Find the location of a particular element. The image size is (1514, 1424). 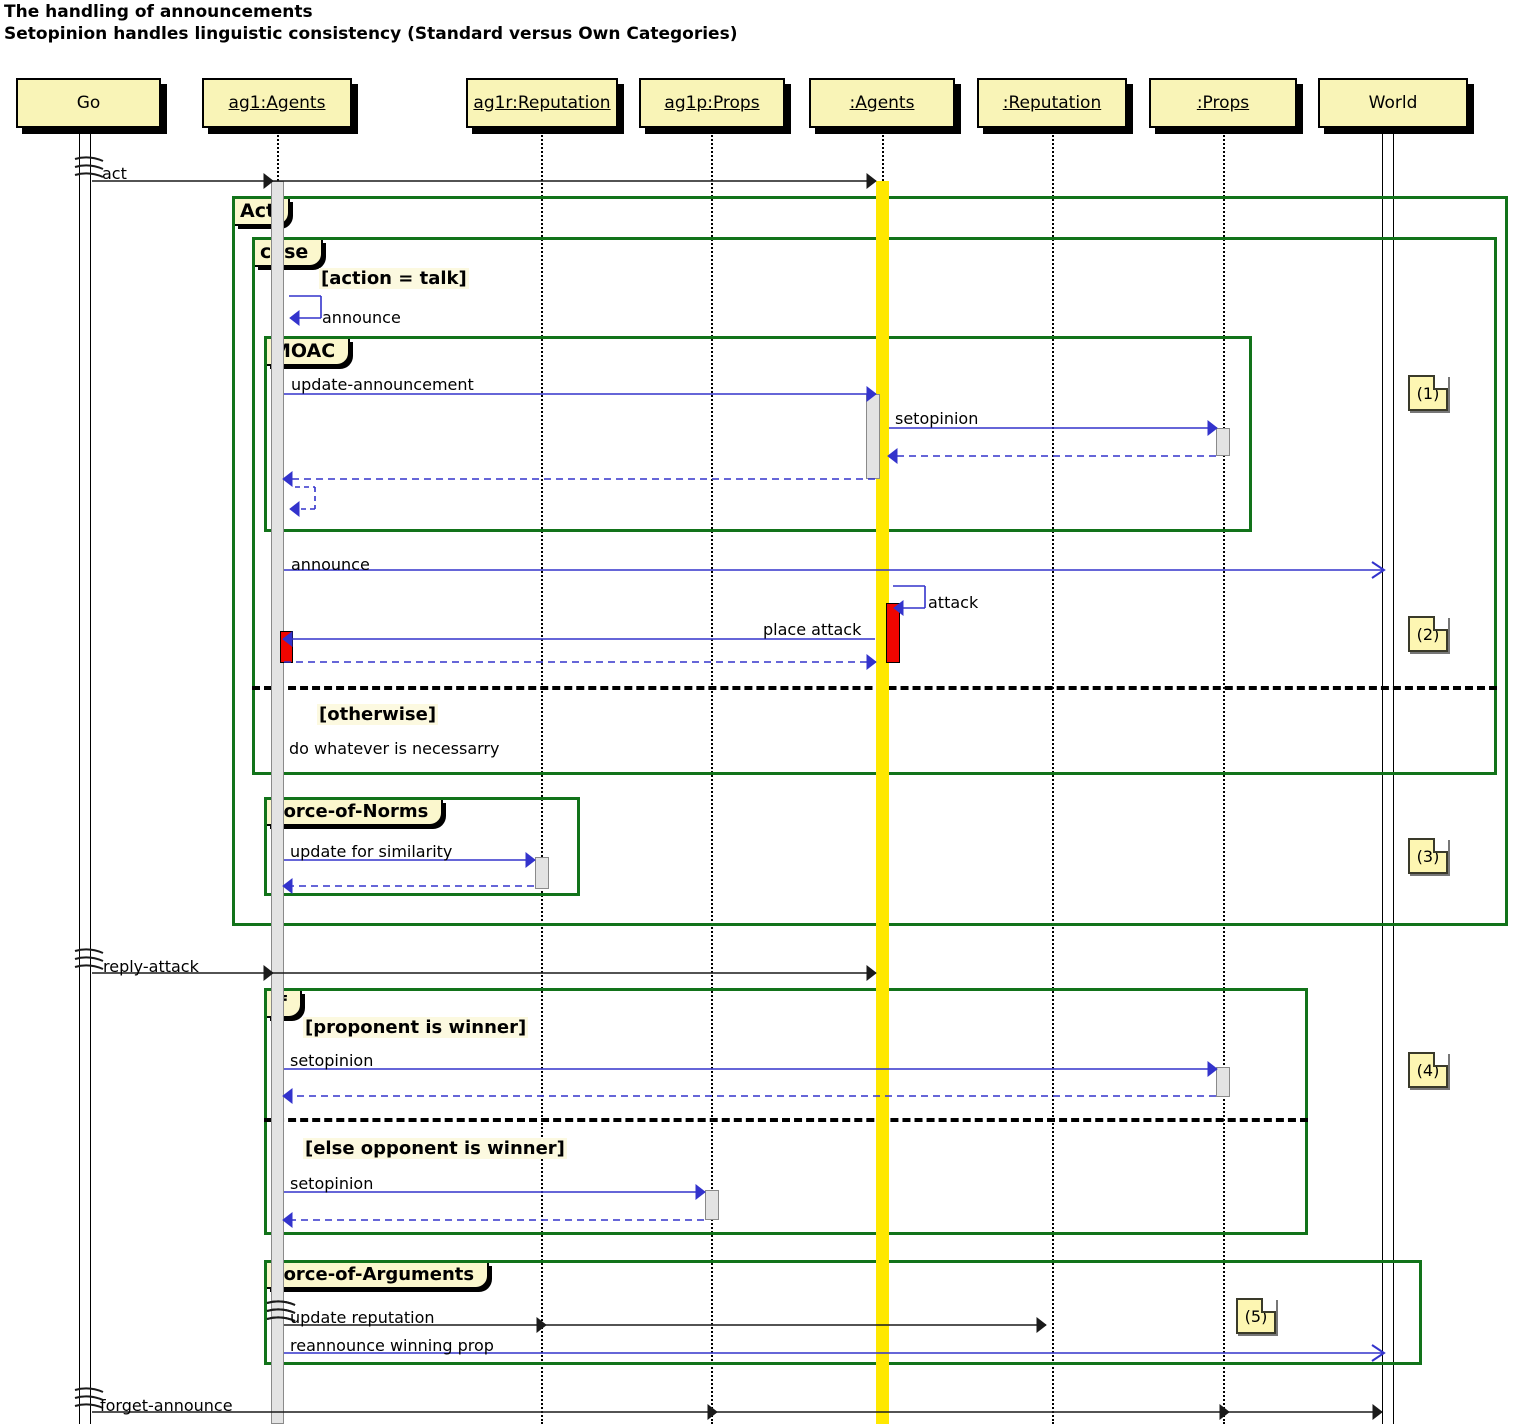

lifeline-head-ag1r: ag1r:Reputation is located at coordinates (542, 103).